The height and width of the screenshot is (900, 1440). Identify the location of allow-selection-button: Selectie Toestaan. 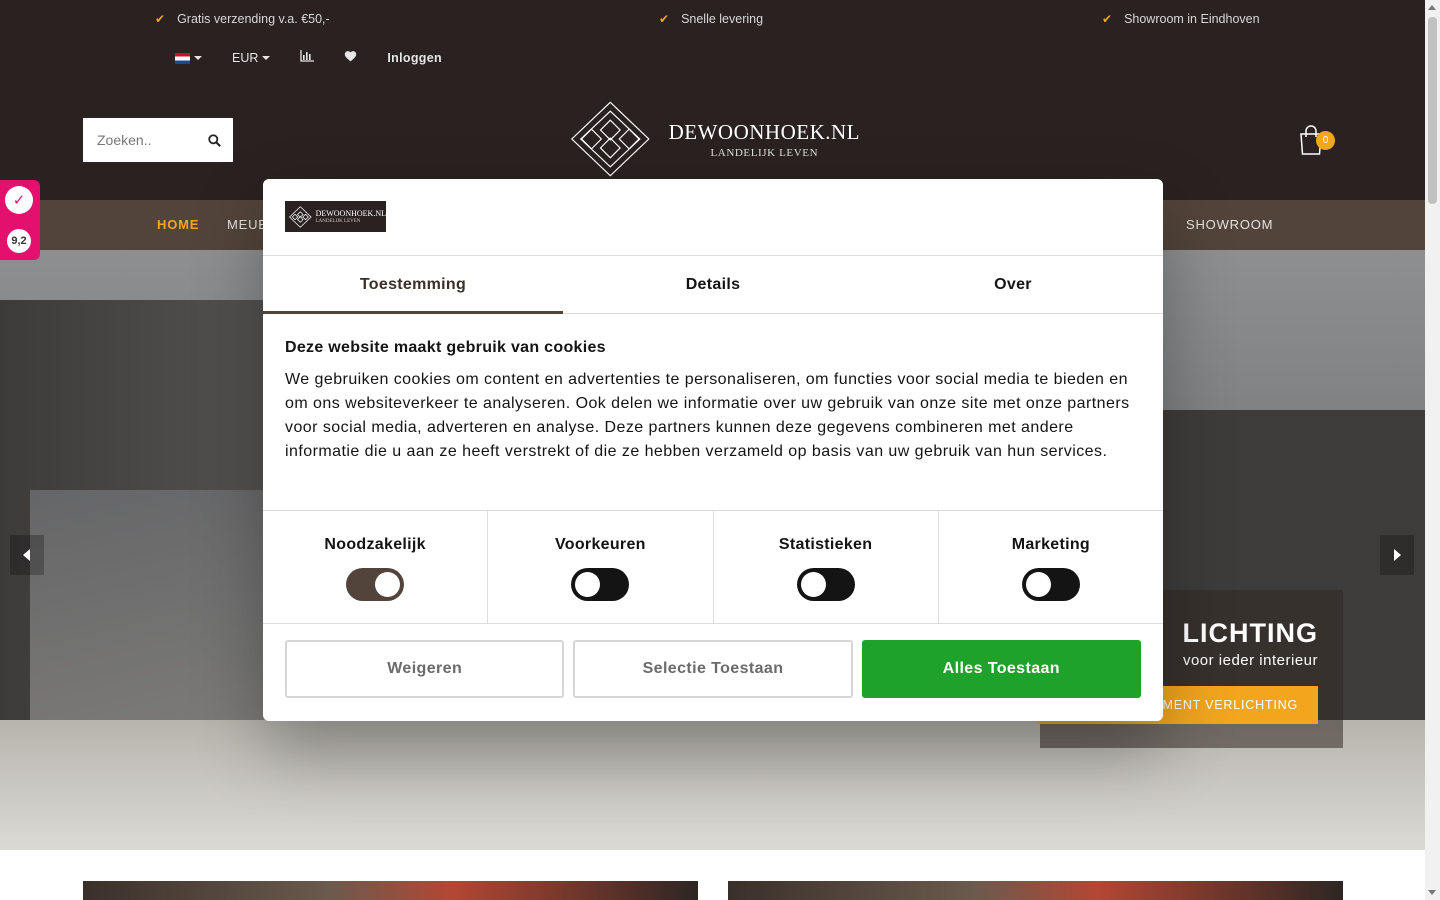
(713, 669).